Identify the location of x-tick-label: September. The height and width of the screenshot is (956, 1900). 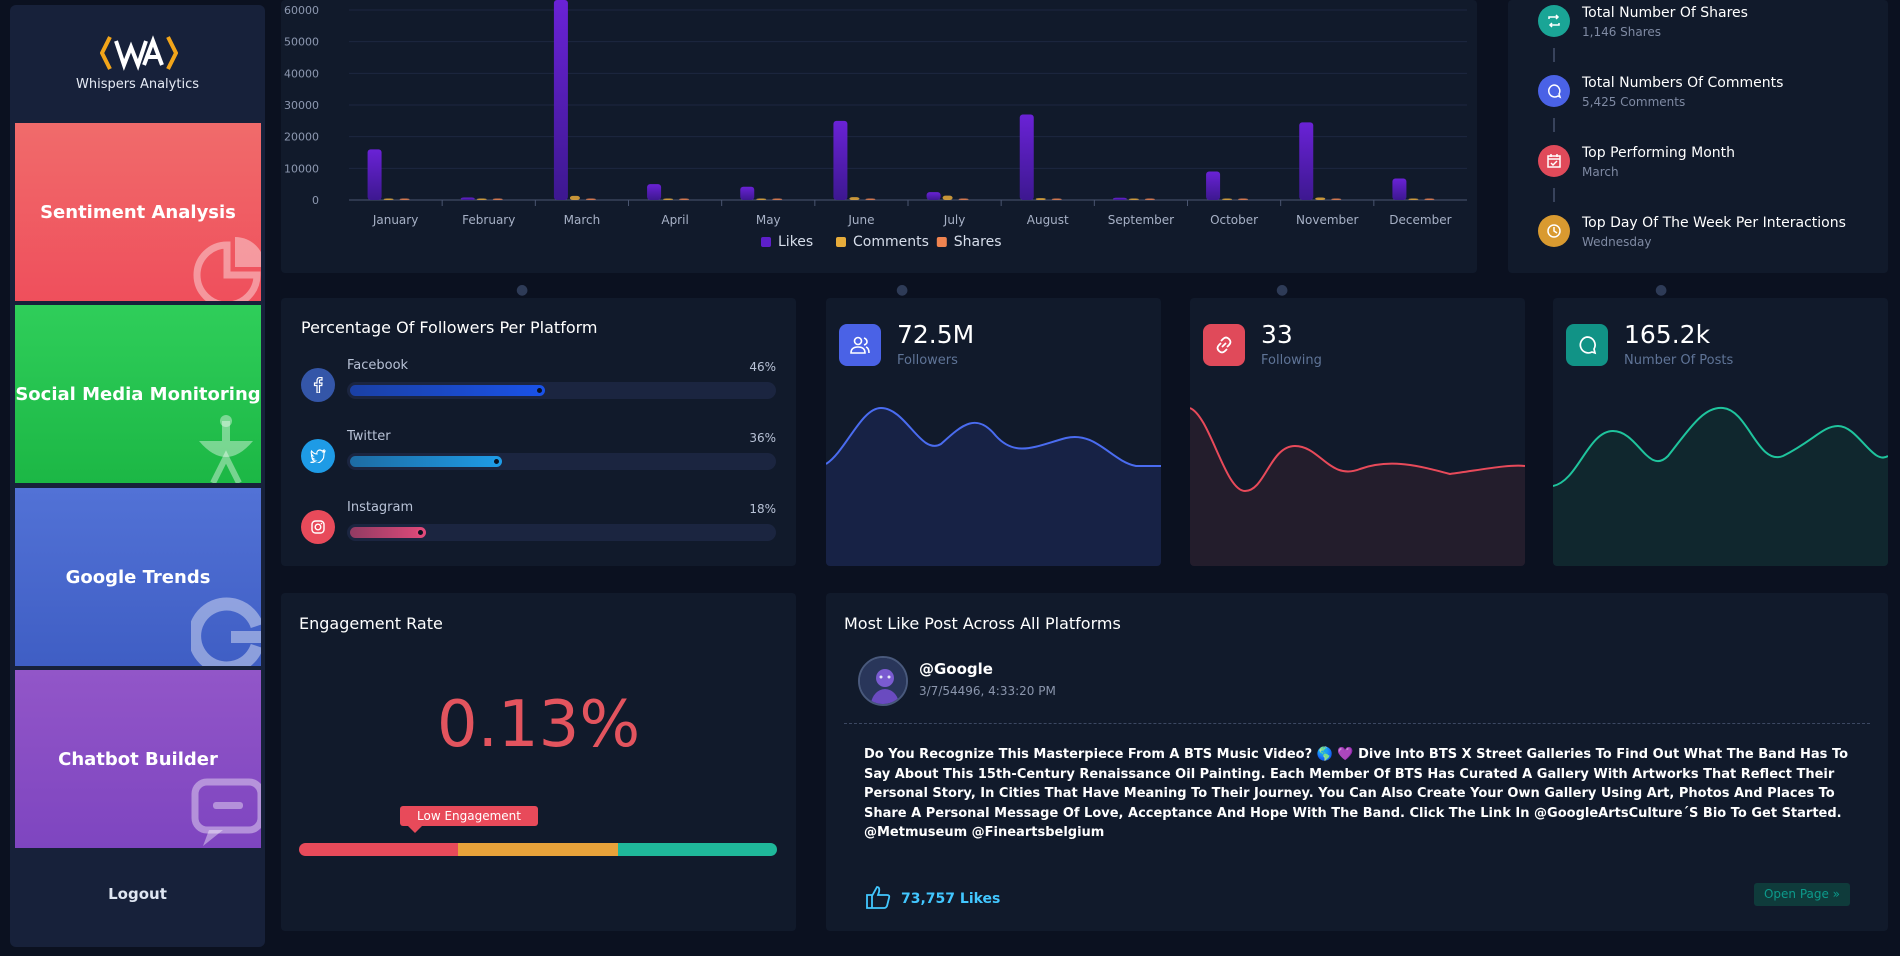
(1141, 220).